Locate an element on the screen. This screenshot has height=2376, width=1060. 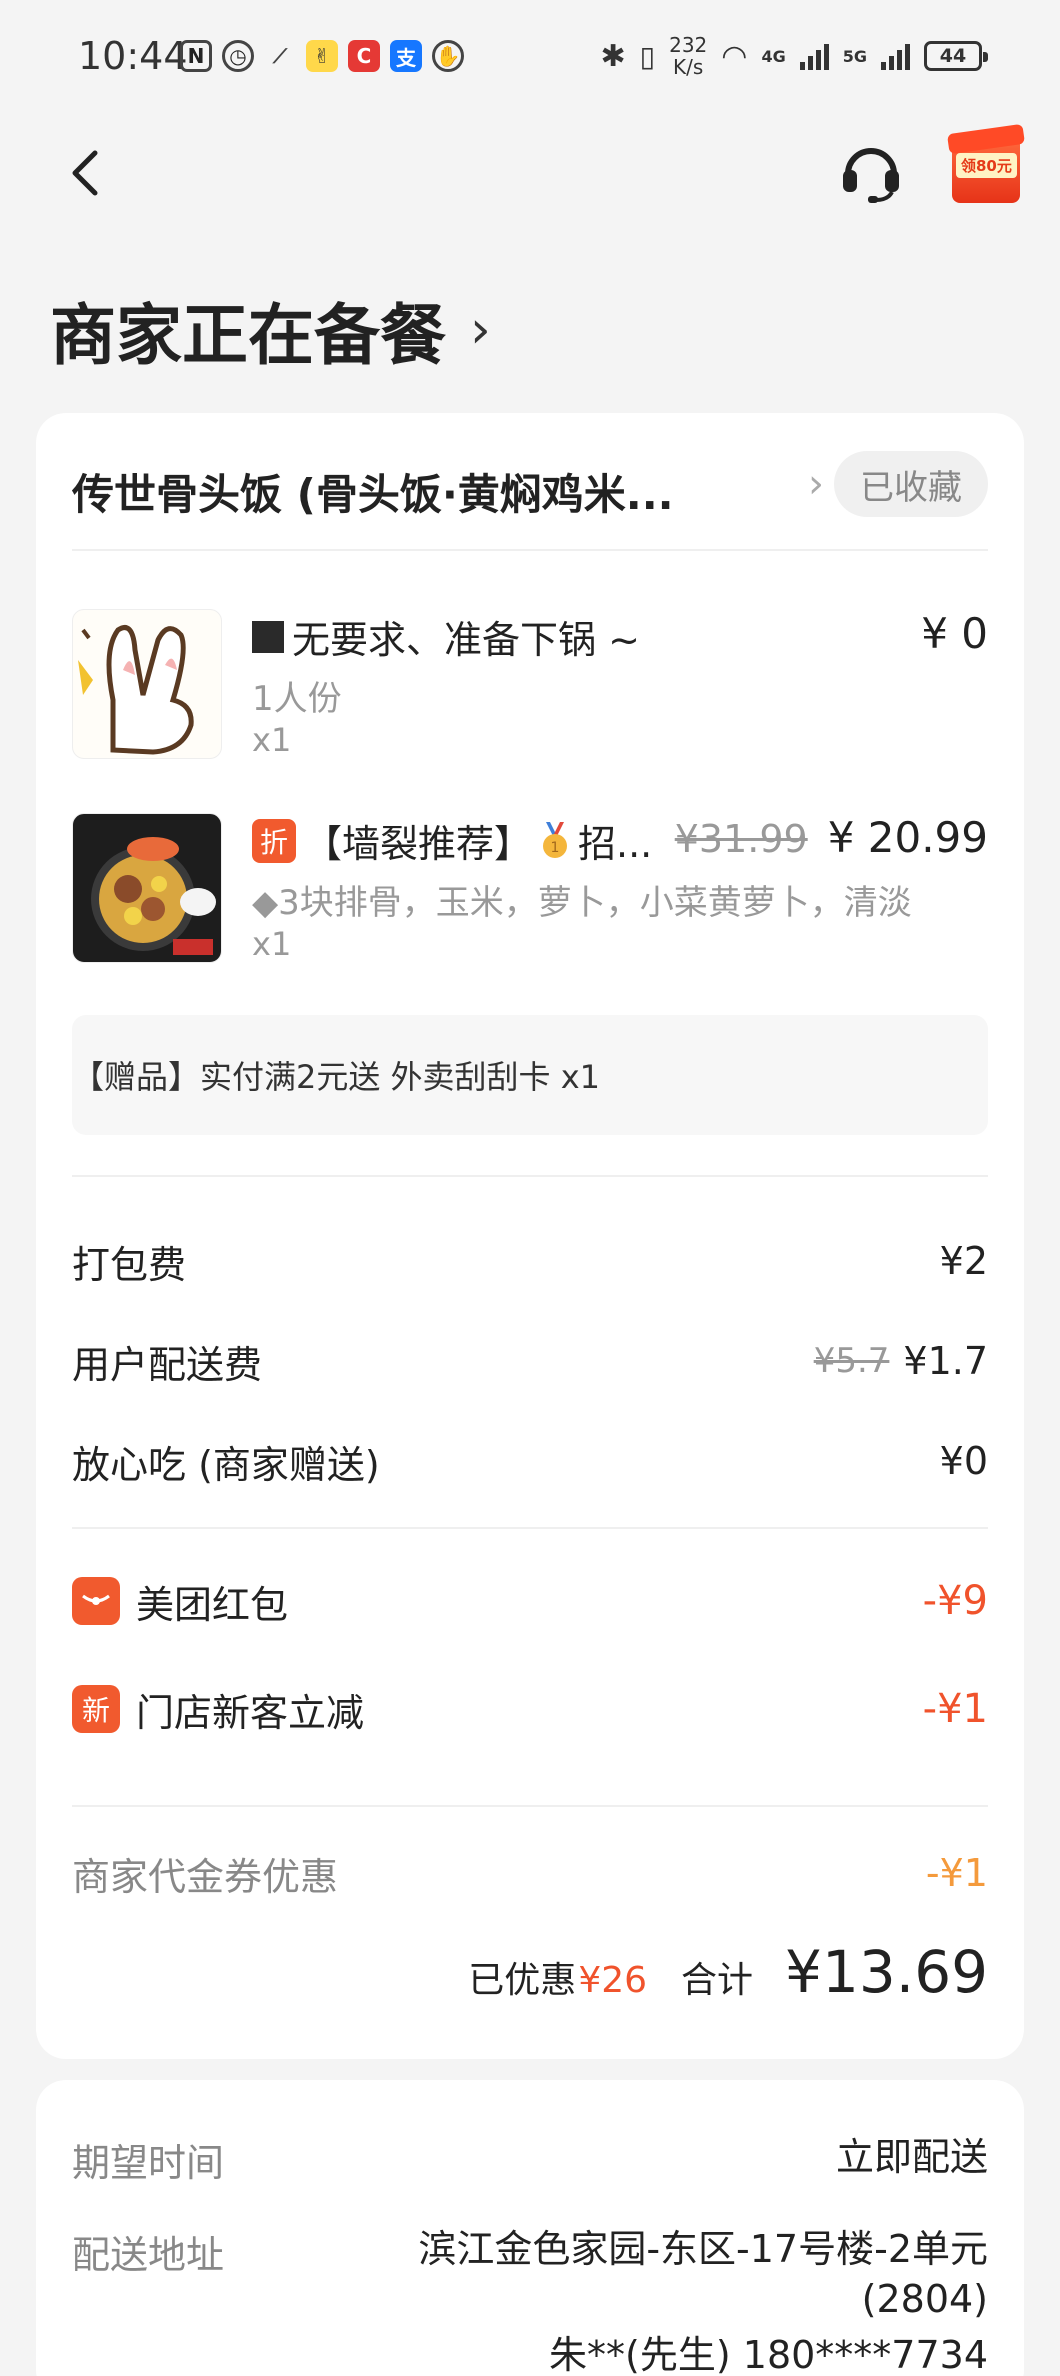
network-speed: 232 K/s is located at coordinates (688, 56).